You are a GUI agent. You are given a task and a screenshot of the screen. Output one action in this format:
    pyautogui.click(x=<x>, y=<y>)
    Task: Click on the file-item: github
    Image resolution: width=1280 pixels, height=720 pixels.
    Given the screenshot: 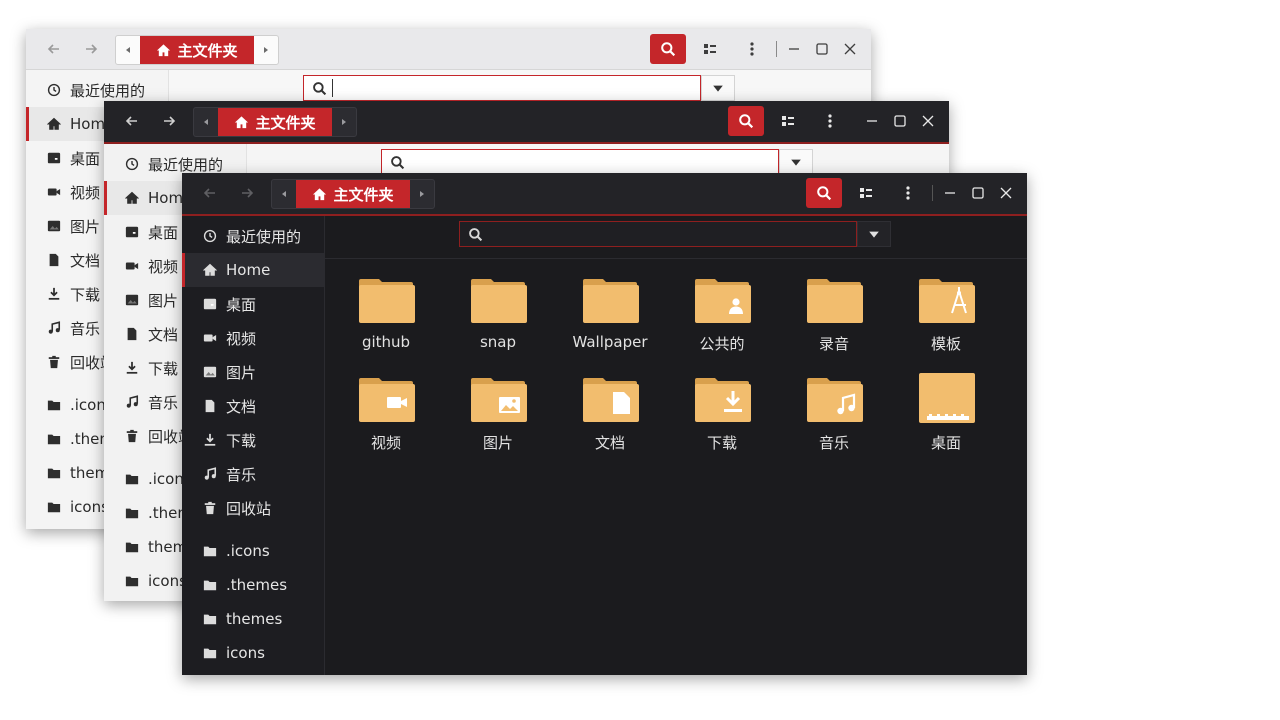 What is the action you would take?
    pyautogui.click(x=386, y=312)
    